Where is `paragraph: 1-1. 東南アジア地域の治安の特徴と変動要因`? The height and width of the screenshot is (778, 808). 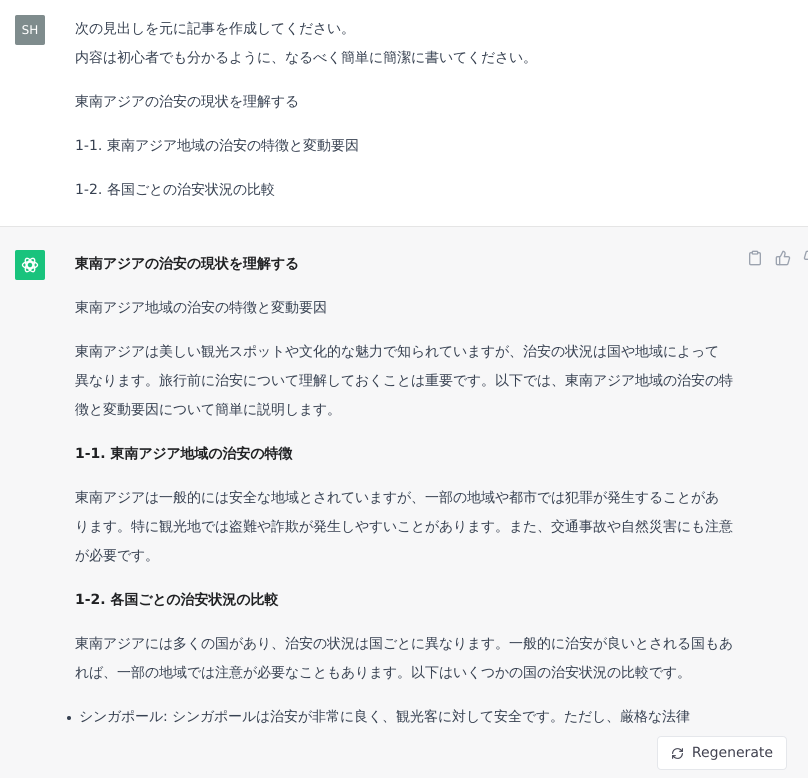 paragraph: 1-1. 東南アジア地域の治安の特徴と変動要因 is located at coordinates (217, 146).